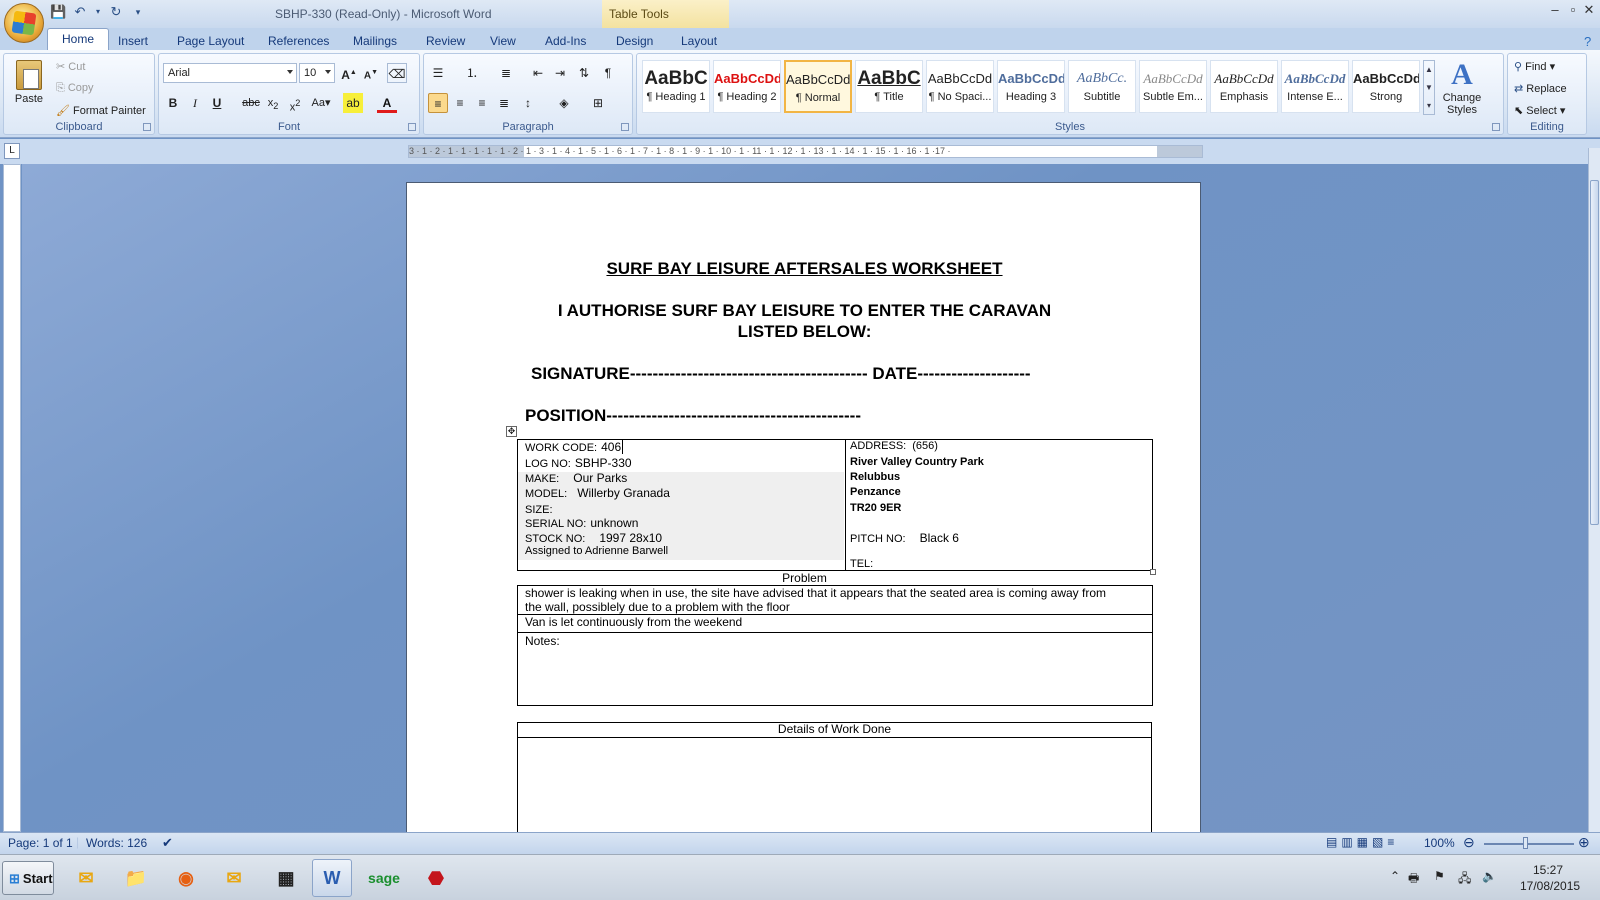 The image size is (1600, 900). What do you see at coordinates (78, 39) in the screenshot?
I see `tab-home: Home` at bounding box center [78, 39].